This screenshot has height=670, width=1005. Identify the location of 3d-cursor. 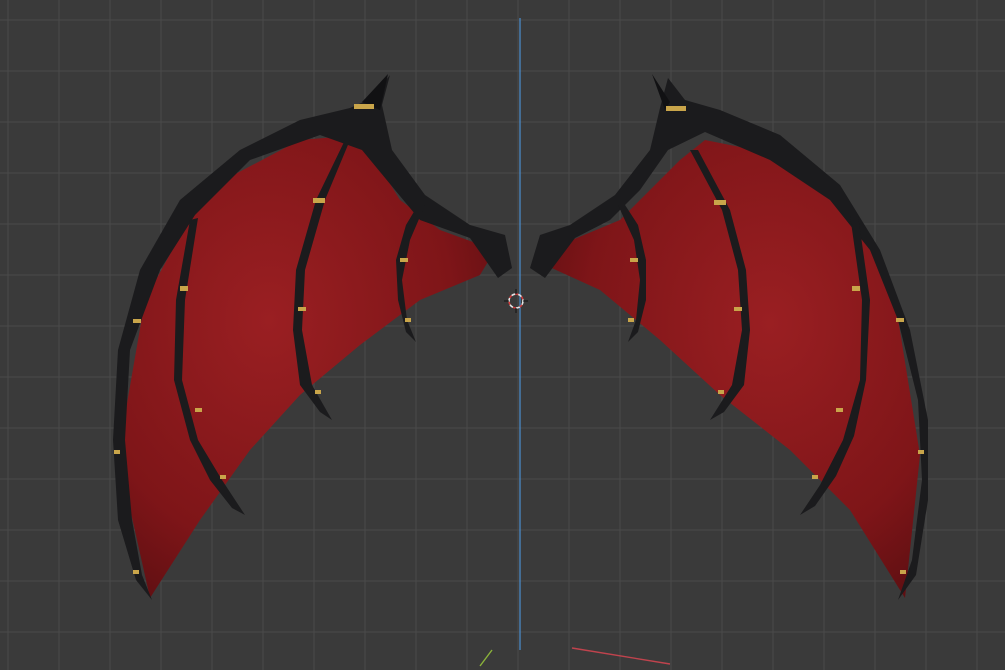
(516, 301).